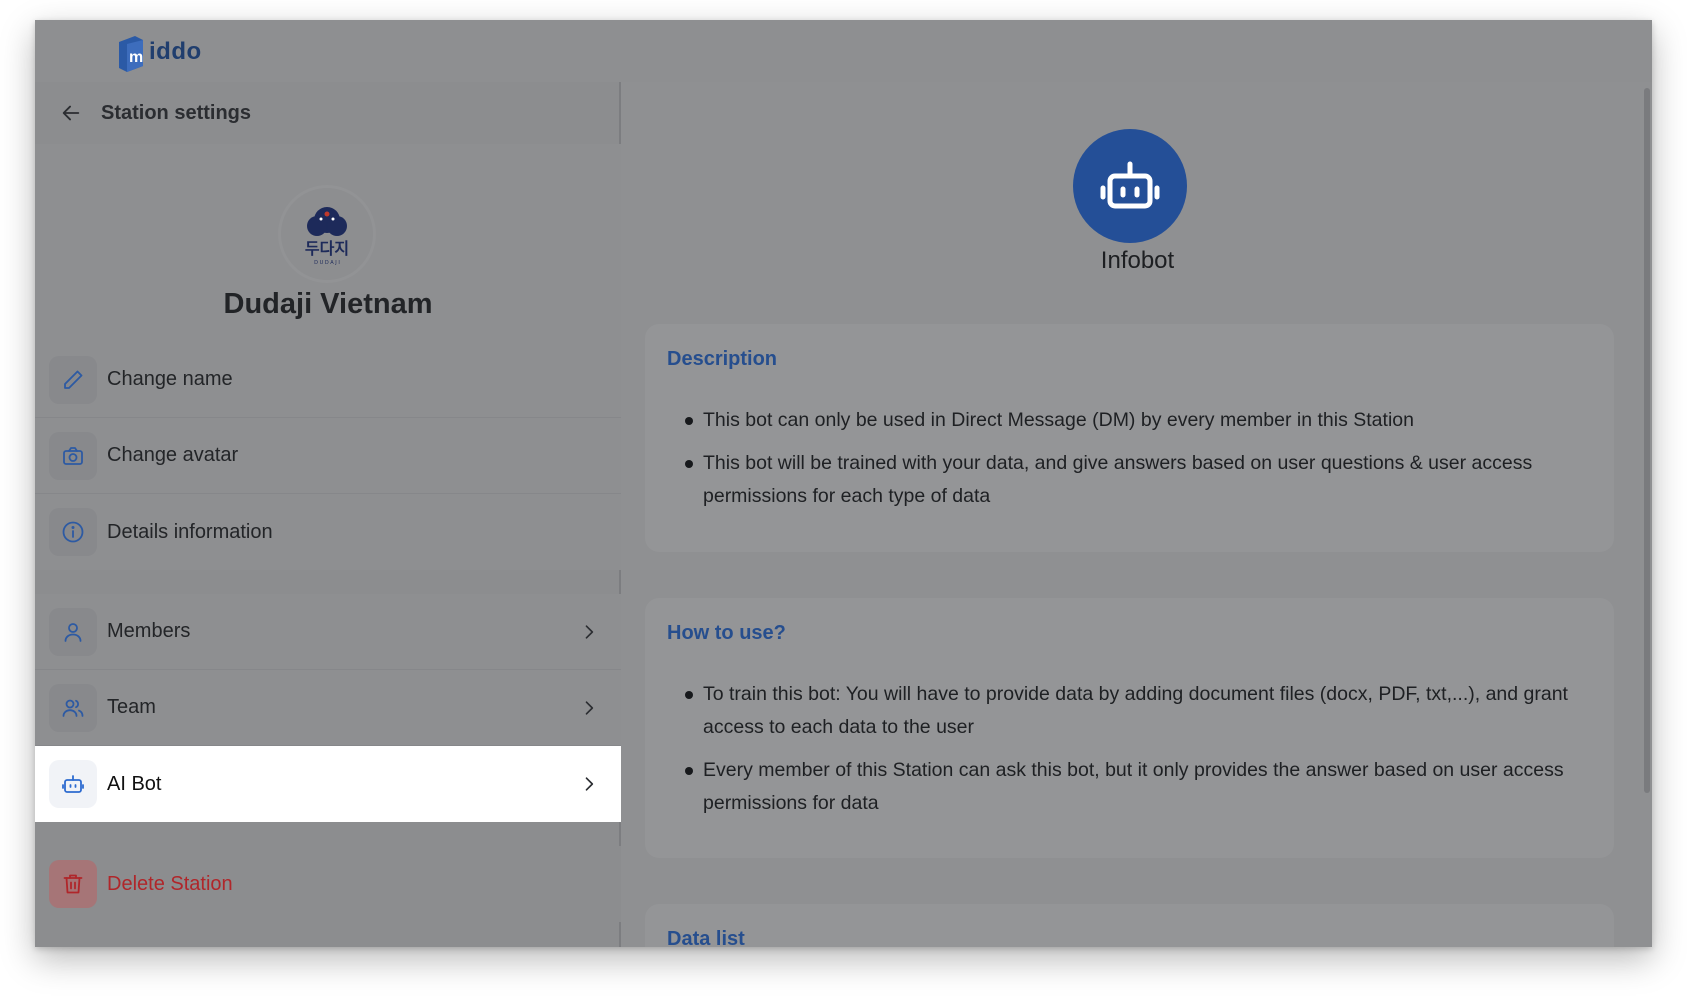 The height and width of the screenshot is (1000, 1687). What do you see at coordinates (726, 633) in the screenshot?
I see `section-title: How to use?` at bounding box center [726, 633].